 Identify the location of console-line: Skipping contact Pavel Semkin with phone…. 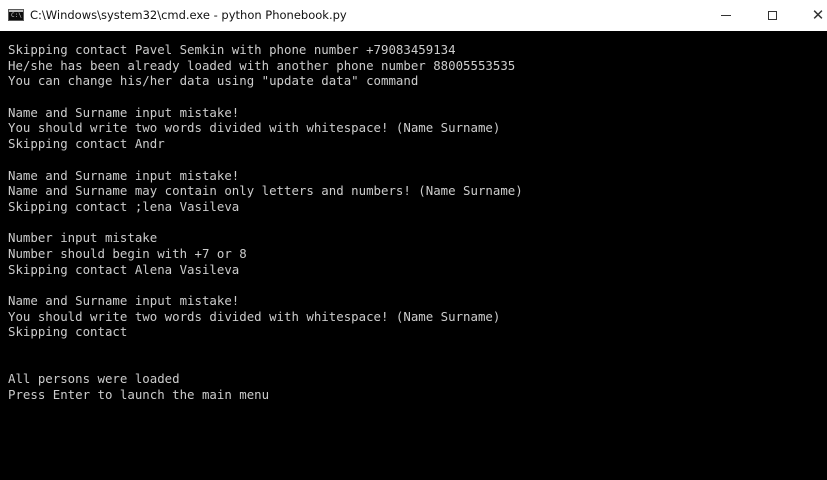
(232, 49).